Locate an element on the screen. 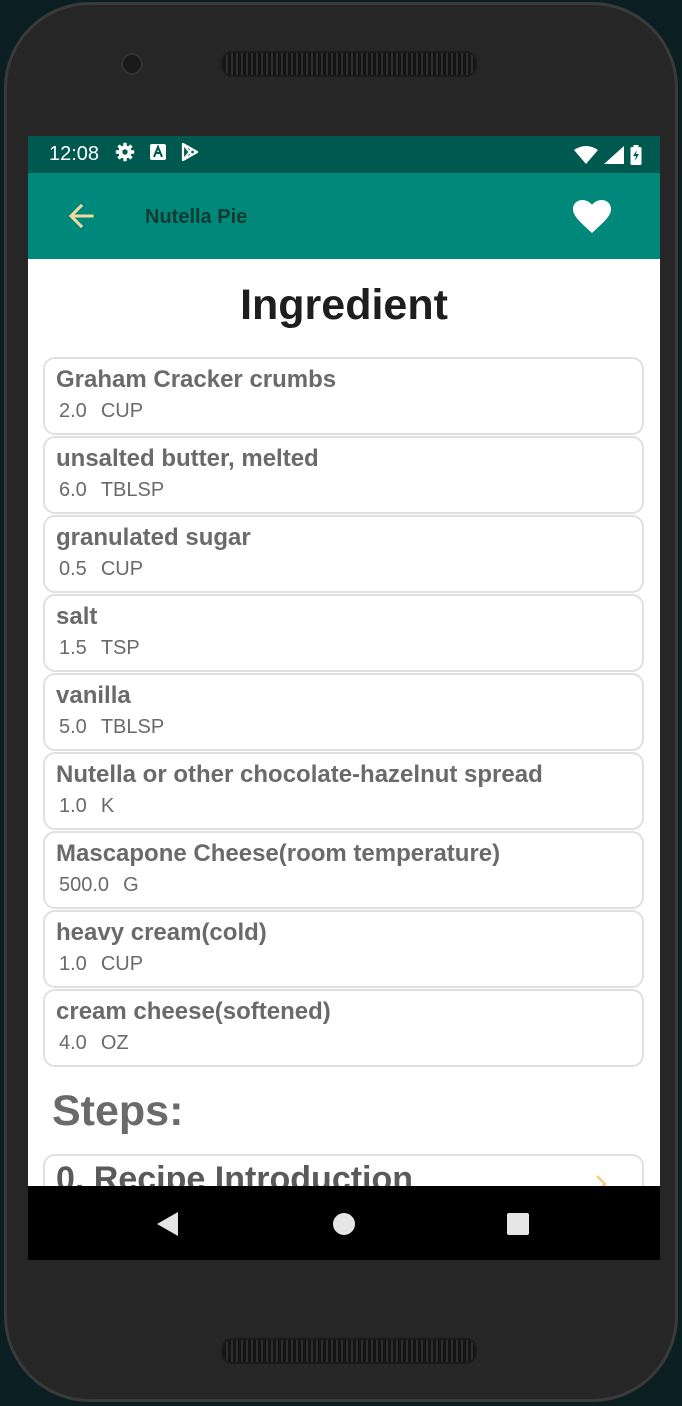  ingredient-amount: 1.0 CUP is located at coordinates (101, 964).